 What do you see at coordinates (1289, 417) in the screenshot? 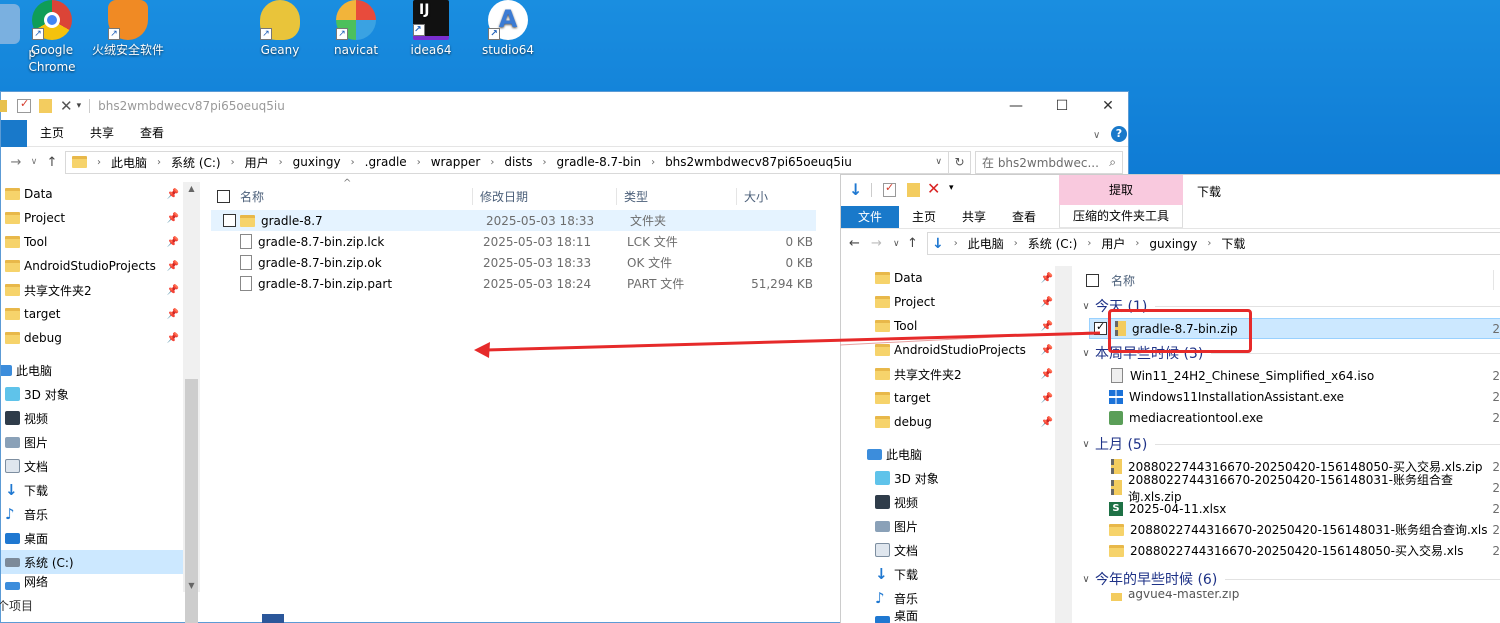
I see `file-row: mediacreationtool.exe 2` at bounding box center [1289, 417].